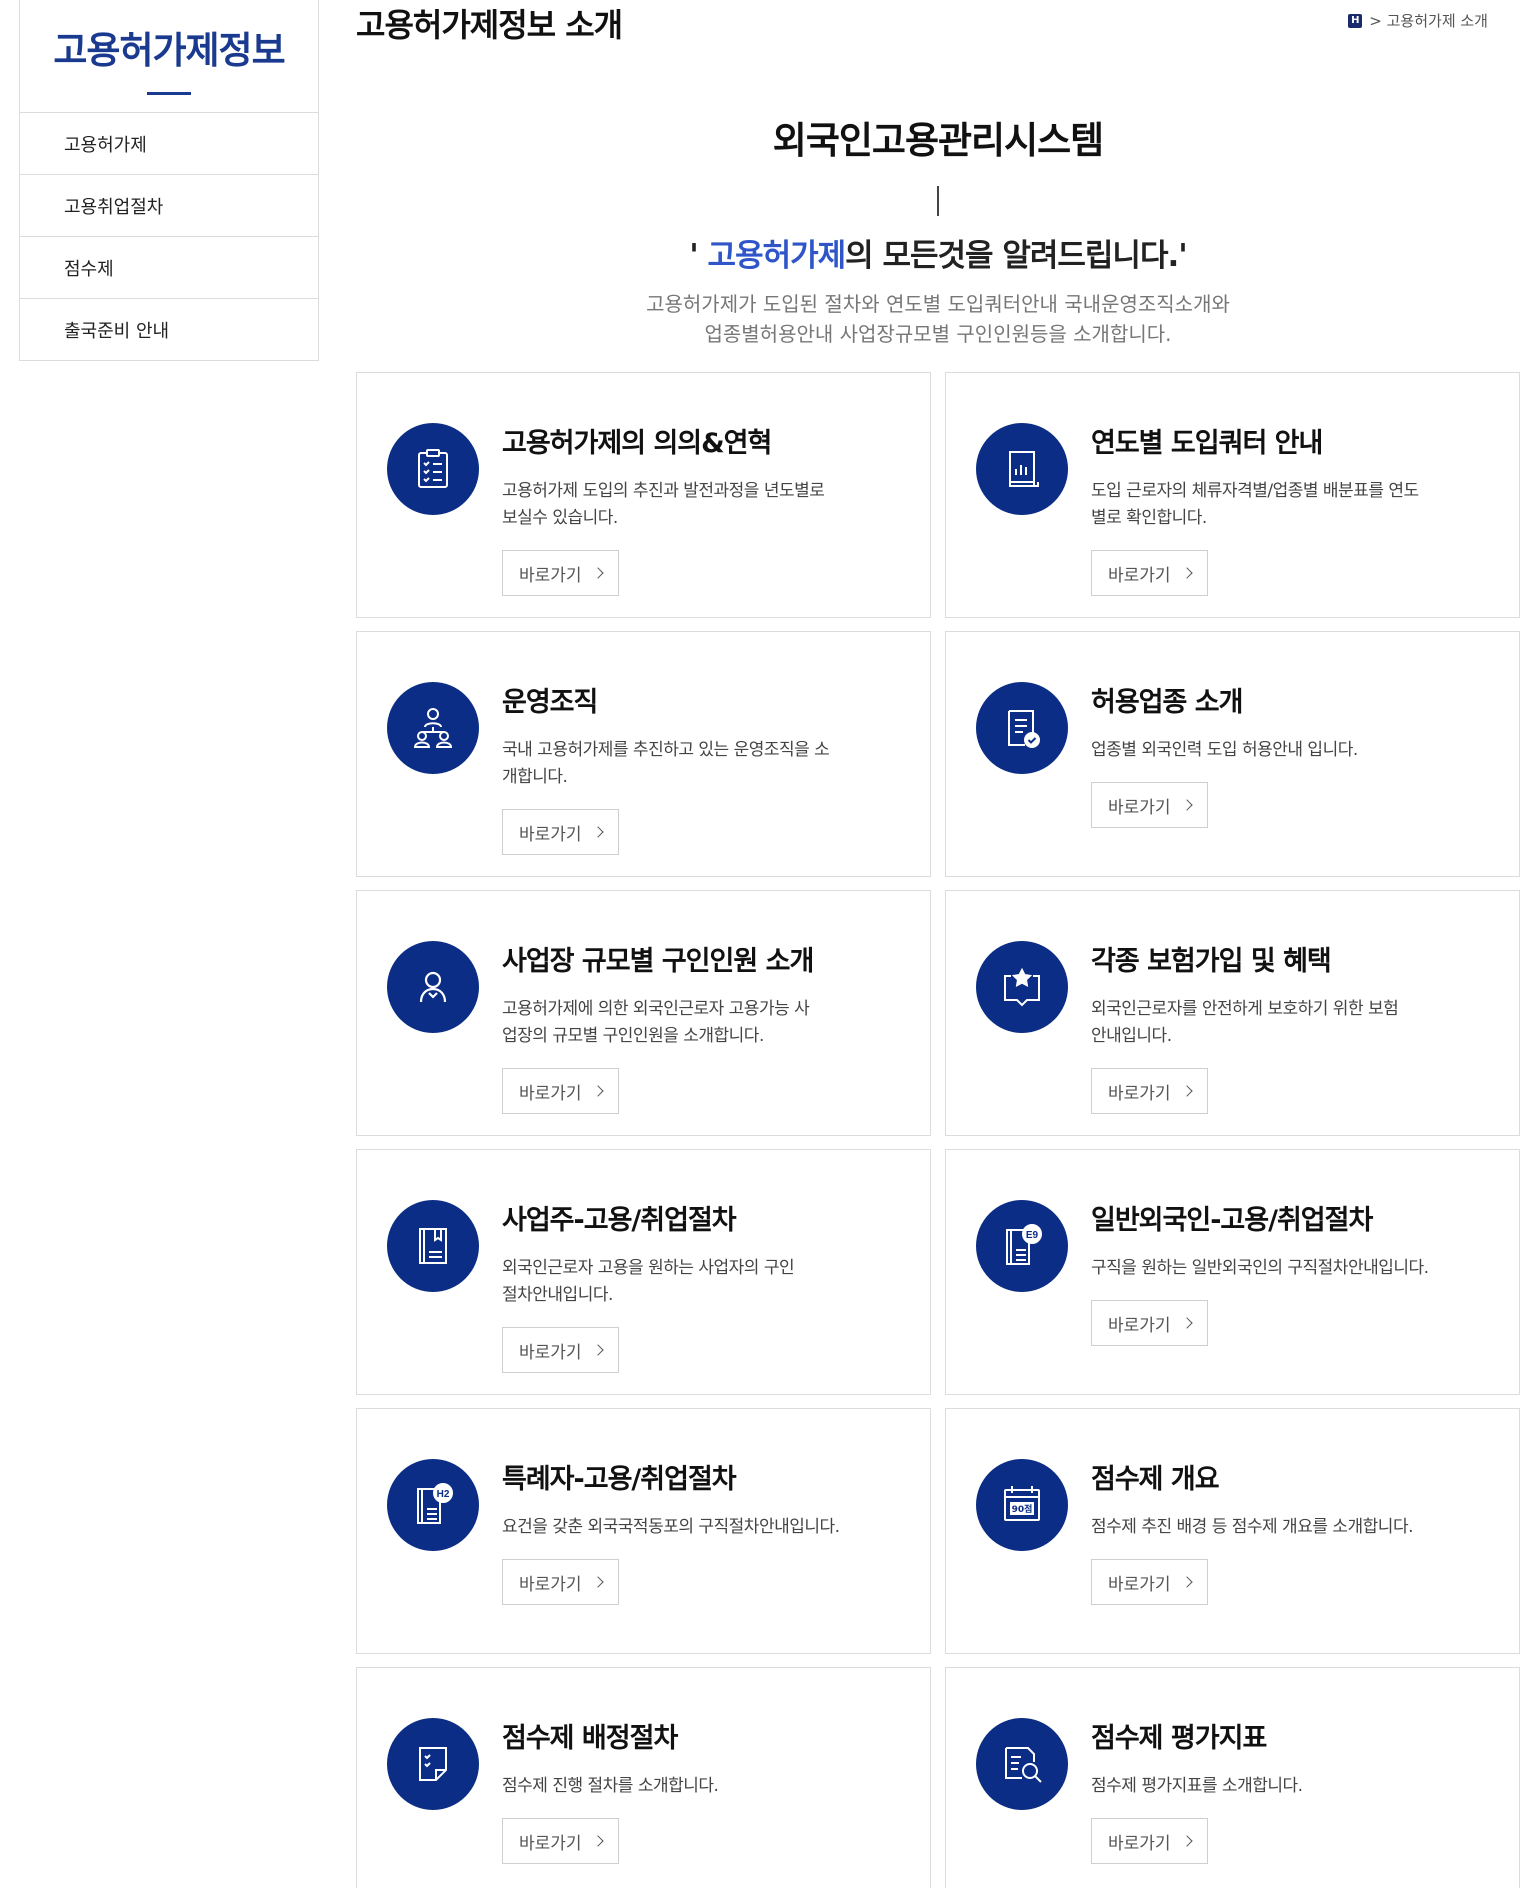  I want to click on intro-desc-line: 고용허가제가 도입된 절차와 연도별 도입쿼터안내 국내운영조직소개와, so click(938, 304).